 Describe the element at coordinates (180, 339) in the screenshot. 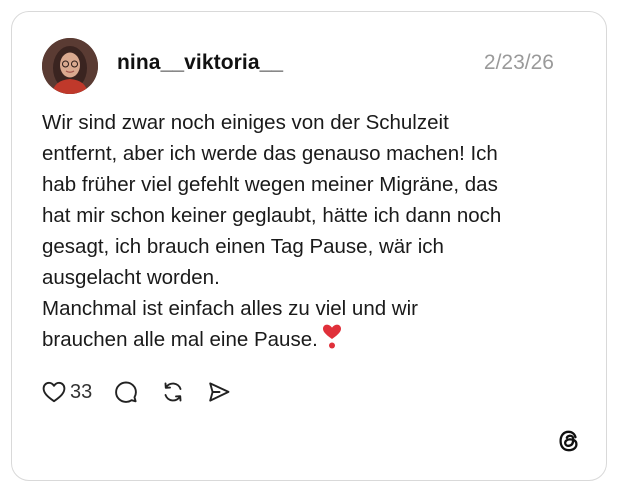

I see `post-text-line: brauchen alle mal eine Pause.` at that location.